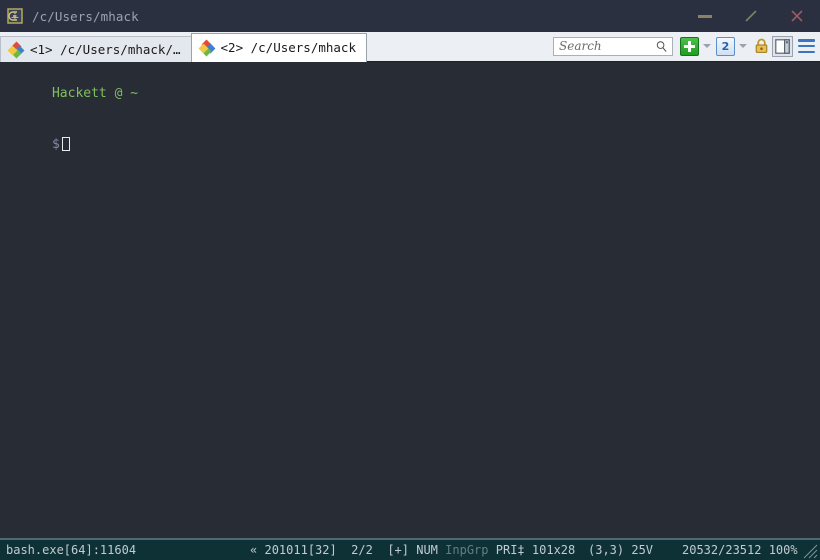 This screenshot has height=560, width=820. Describe the element at coordinates (410, 47) in the screenshot. I see `tab-bar: <1> /c/Users/mhack/… <2> /c/Users/mhack` at that location.